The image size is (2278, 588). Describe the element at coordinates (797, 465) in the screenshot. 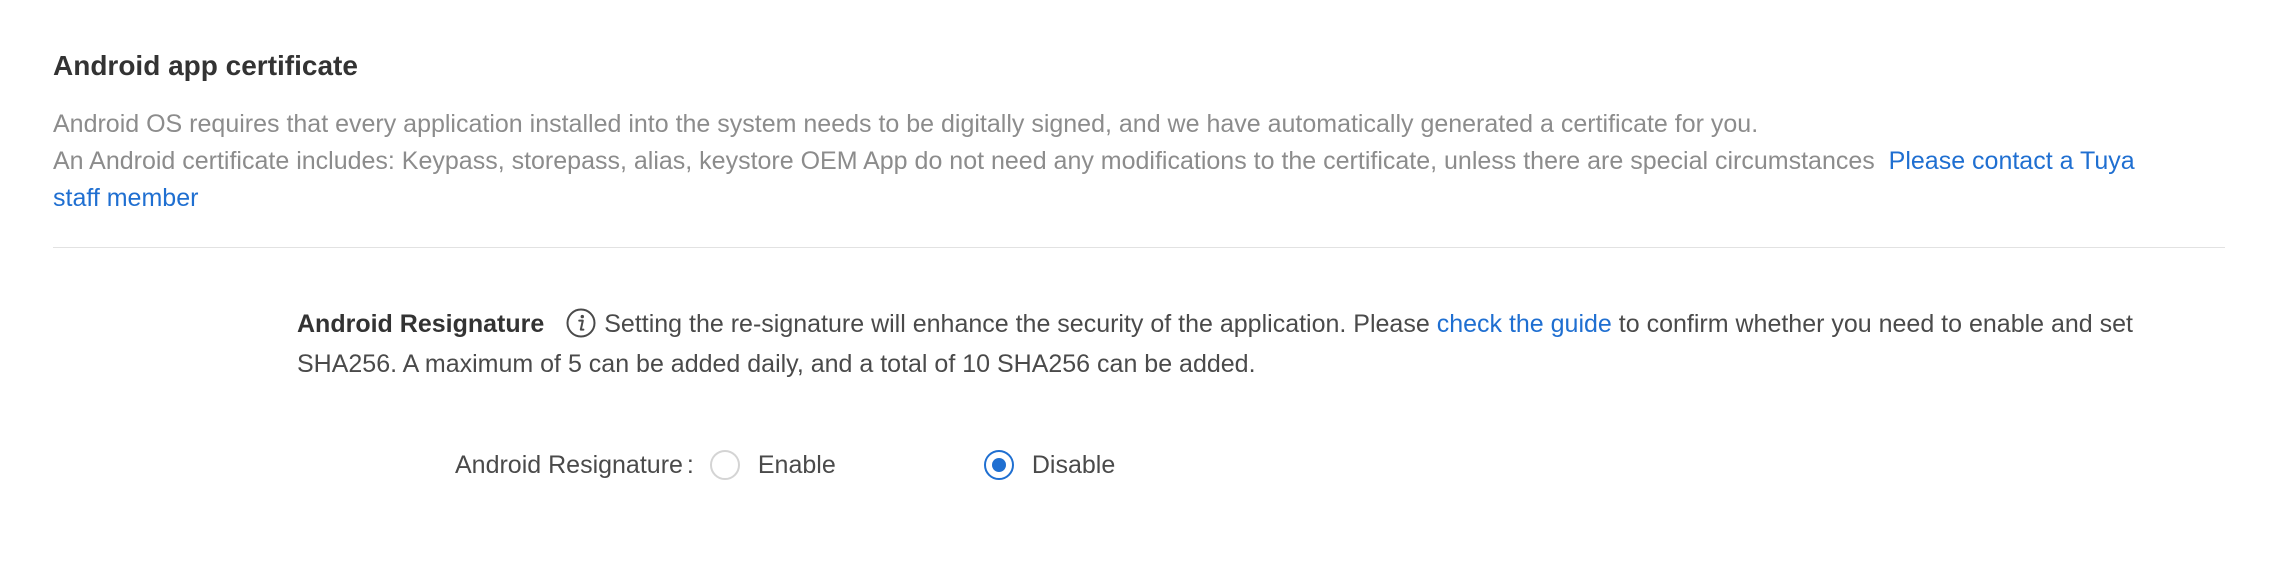

I see `radio-enable-label: Enable` at that location.